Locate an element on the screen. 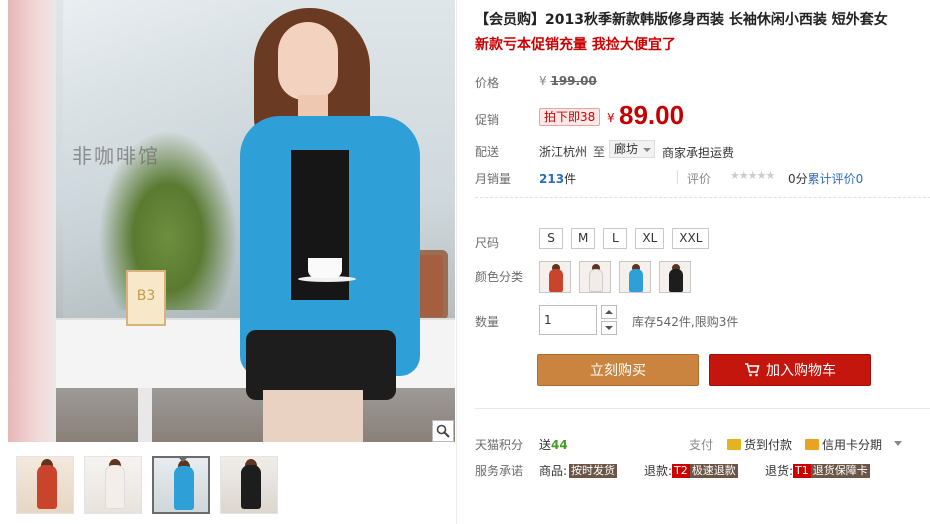  product-subtitle: 新款亏本促销充量 我捡大便宜了 is located at coordinates (575, 45).